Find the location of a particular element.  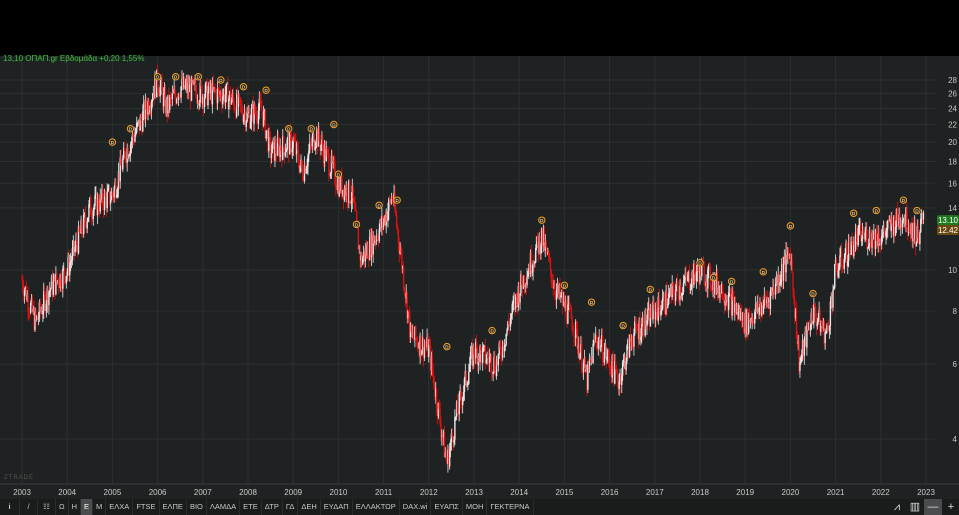

symbol-button: ΕΛΛΑΚΤΩΡ is located at coordinates (376, 507).